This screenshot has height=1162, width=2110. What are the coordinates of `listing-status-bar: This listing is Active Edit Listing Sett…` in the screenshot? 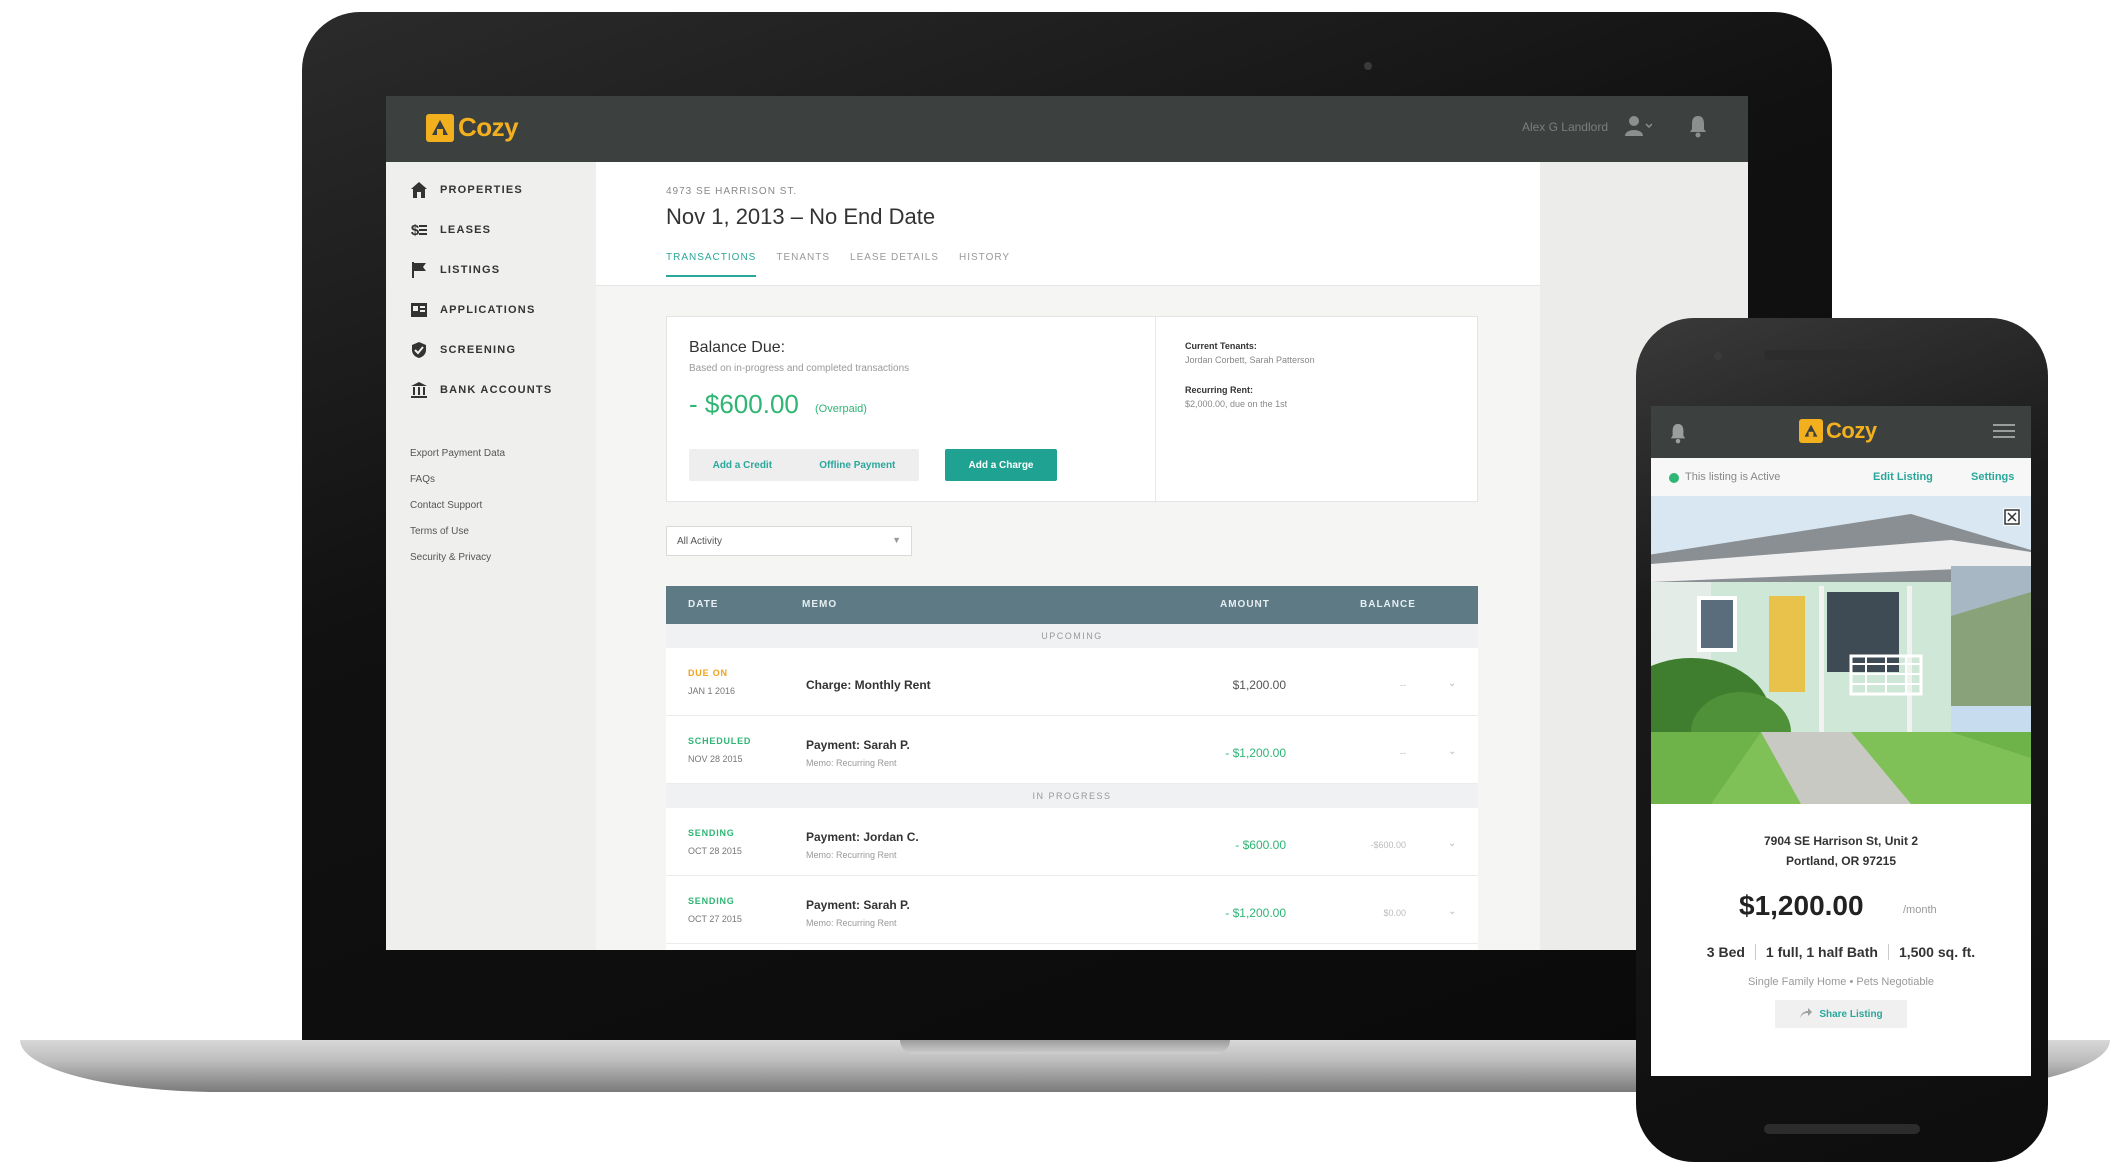 It's located at (1841, 477).